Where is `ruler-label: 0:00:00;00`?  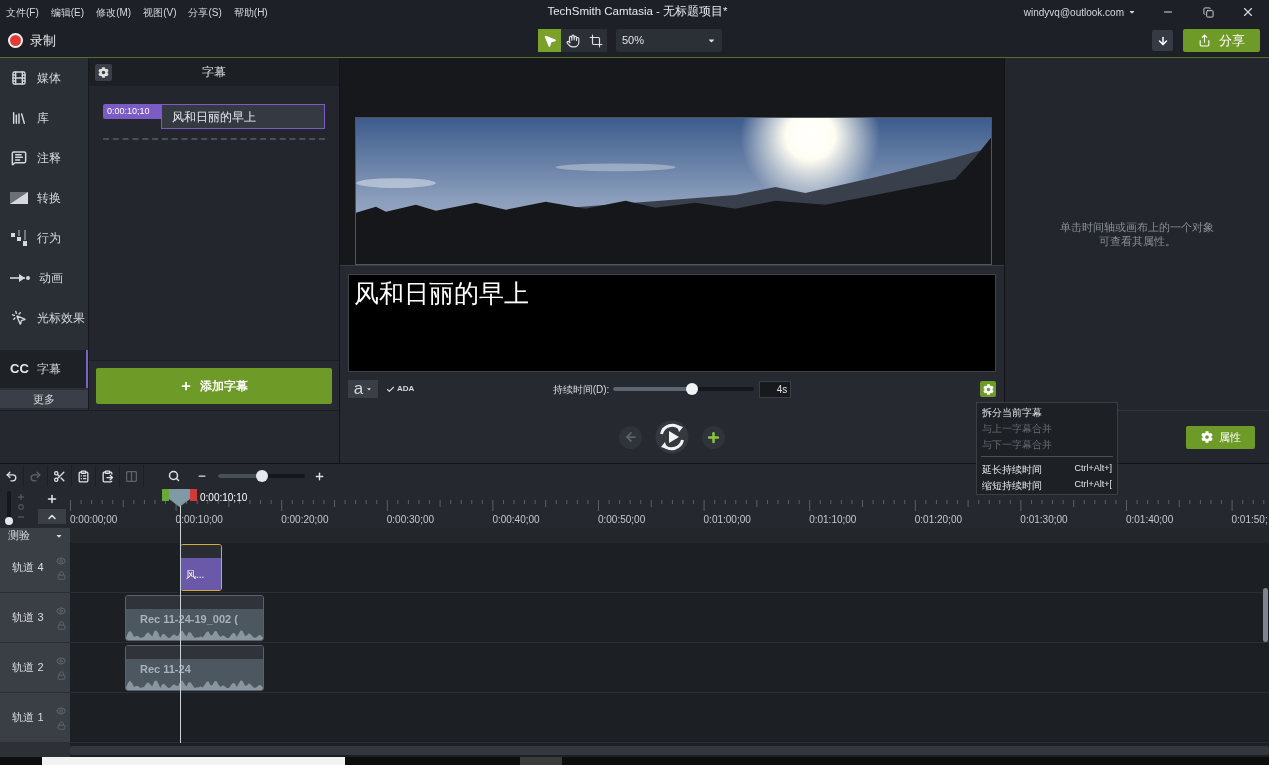
ruler-label: 0:00:00;00 is located at coordinates (94, 520).